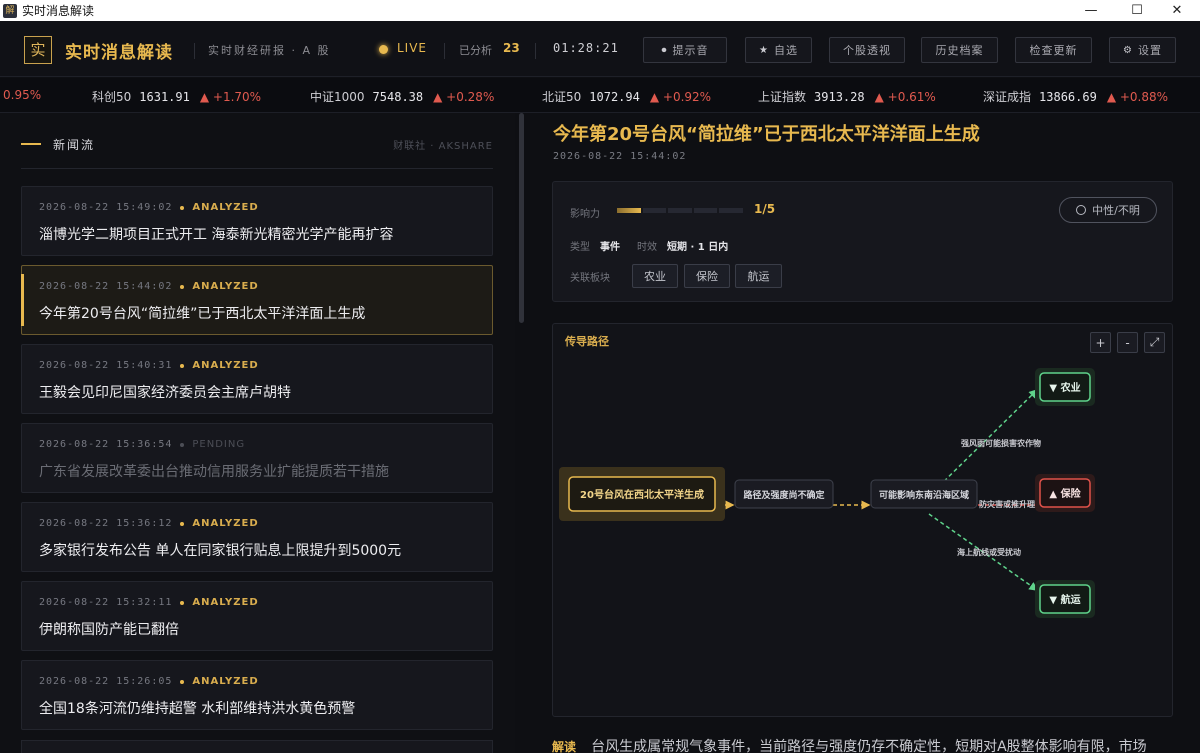 The height and width of the screenshot is (753, 1200). What do you see at coordinates (600, 10) in the screenshot?
I see `window-titlebar: 解 实时消息解读 — ☐ ✕` at bounding box center [600, 10].